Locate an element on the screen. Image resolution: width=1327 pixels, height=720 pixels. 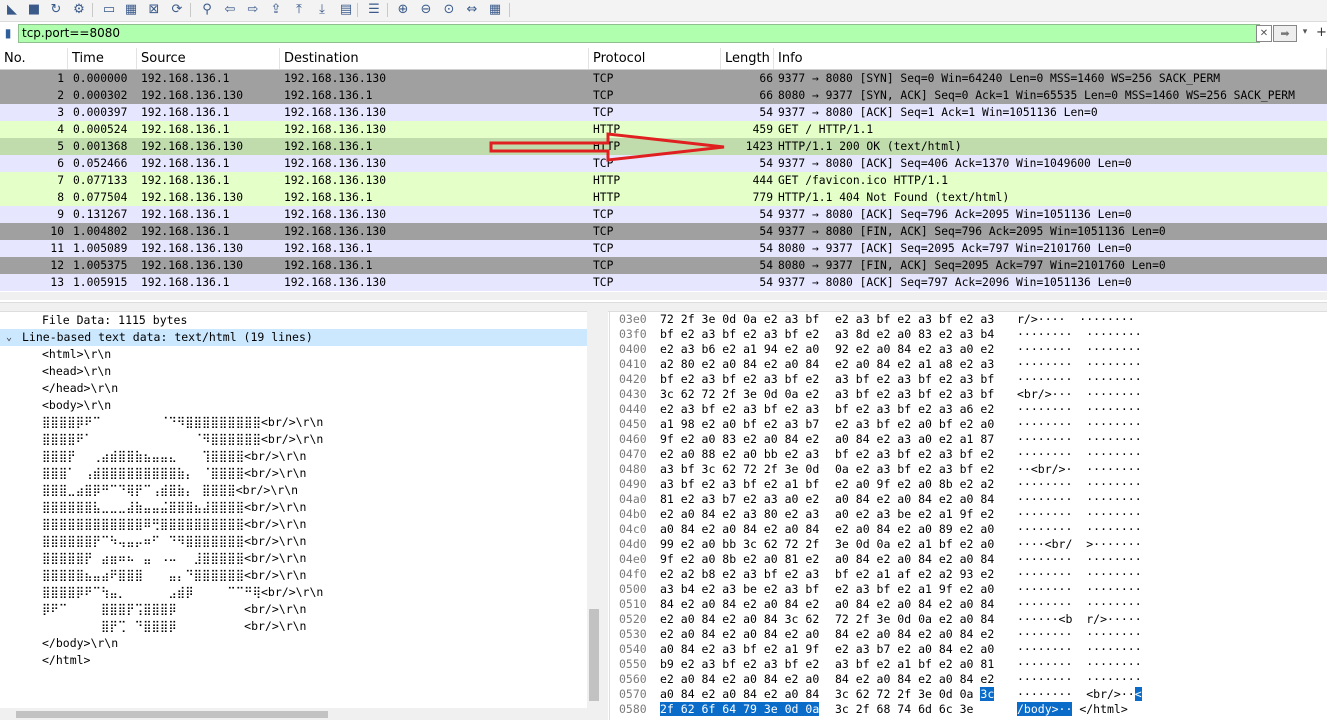
ascii-art-line: ⣿⣿⣿⣿⣿⣿⡟⠉⠳⢤⣤⡤⠶⠋⠀⠙⠻⣿⣿⣿⣿⣿⣿⣿<br/>\r\n is located at coordinates (293, 541).